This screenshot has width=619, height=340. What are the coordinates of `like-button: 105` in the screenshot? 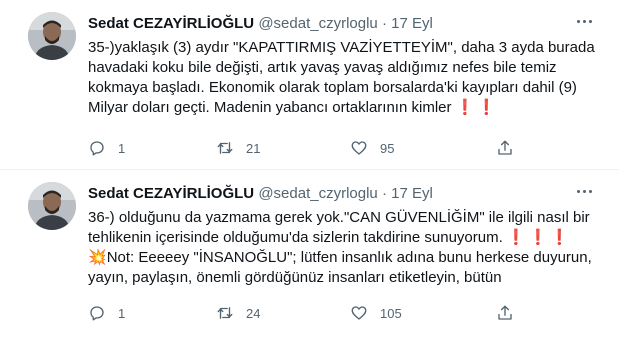 It's located at (376, 313).